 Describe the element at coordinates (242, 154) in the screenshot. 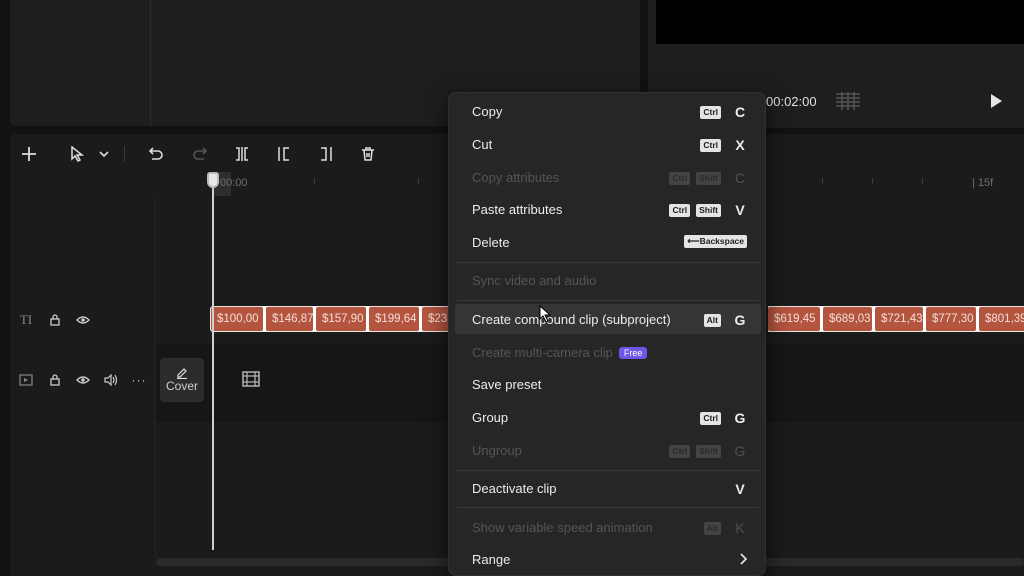

I see `split-icon` at that location.